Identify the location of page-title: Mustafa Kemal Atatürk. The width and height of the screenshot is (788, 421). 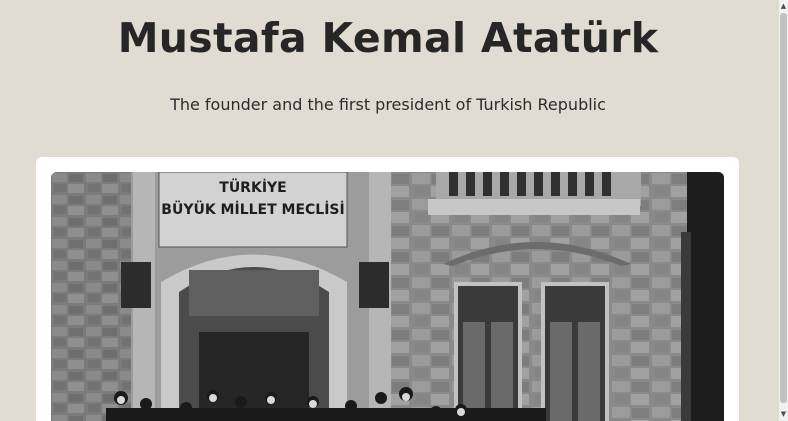
(388, 38).